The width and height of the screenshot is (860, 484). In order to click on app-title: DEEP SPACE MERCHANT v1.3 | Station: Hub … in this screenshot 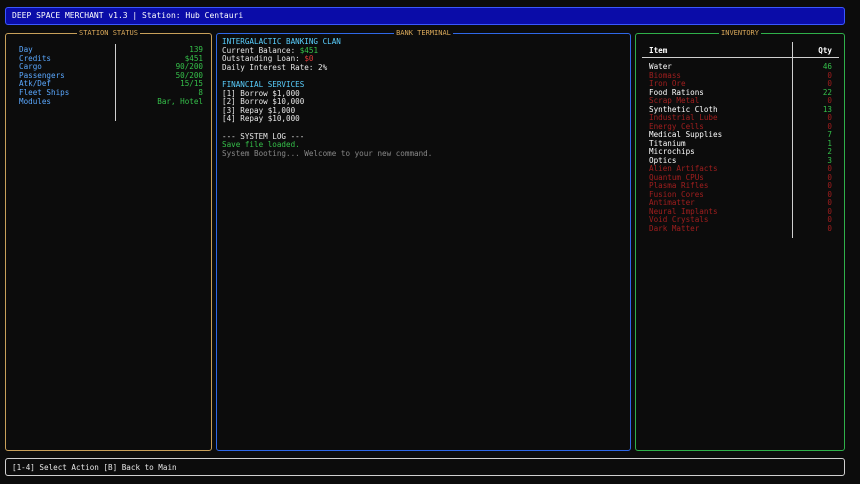, I will do `click(127, 15)`.